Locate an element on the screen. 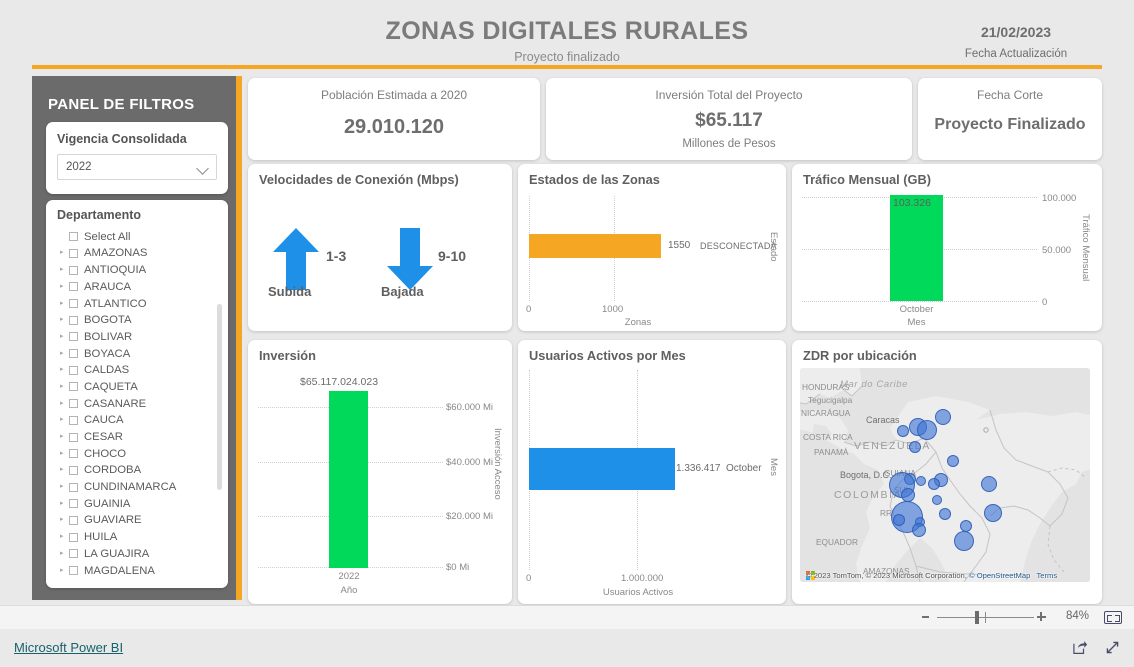 The height and width of the screenshot is (667, 1134). departamento-item: ▸ CORDOBA is located at coordinates (137, 470).